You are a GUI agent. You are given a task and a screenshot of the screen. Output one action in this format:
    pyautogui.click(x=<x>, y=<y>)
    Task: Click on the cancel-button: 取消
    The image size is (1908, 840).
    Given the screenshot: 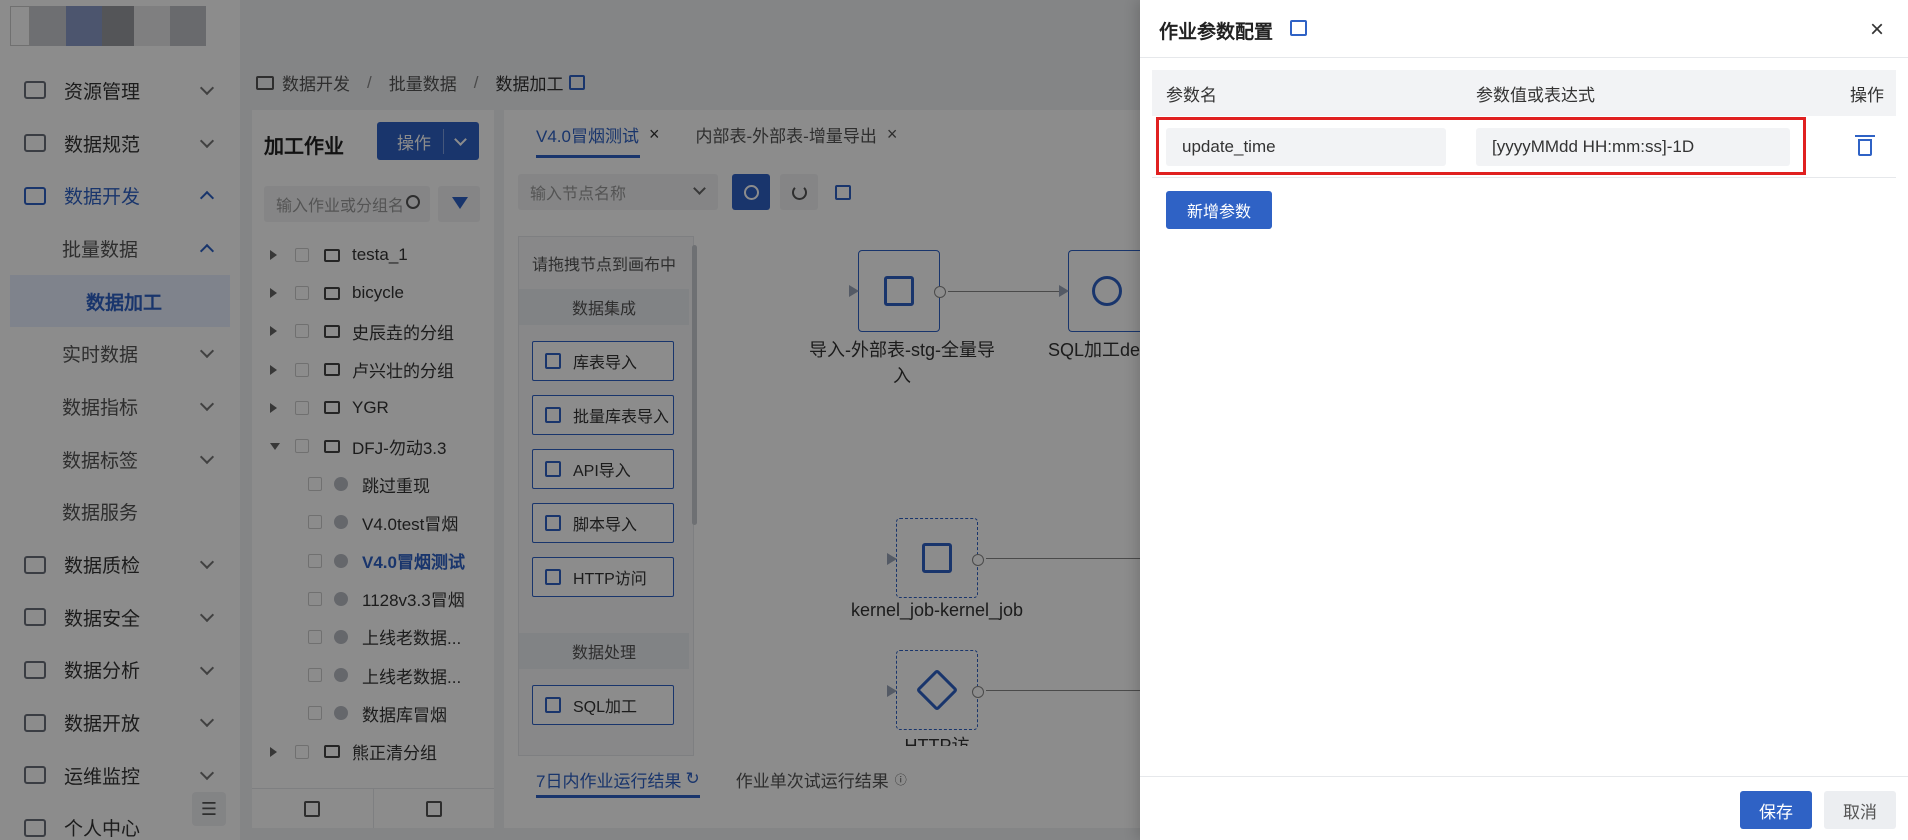 What is the action you would take?
    pyautogui.click(x=1860, y=810)
    